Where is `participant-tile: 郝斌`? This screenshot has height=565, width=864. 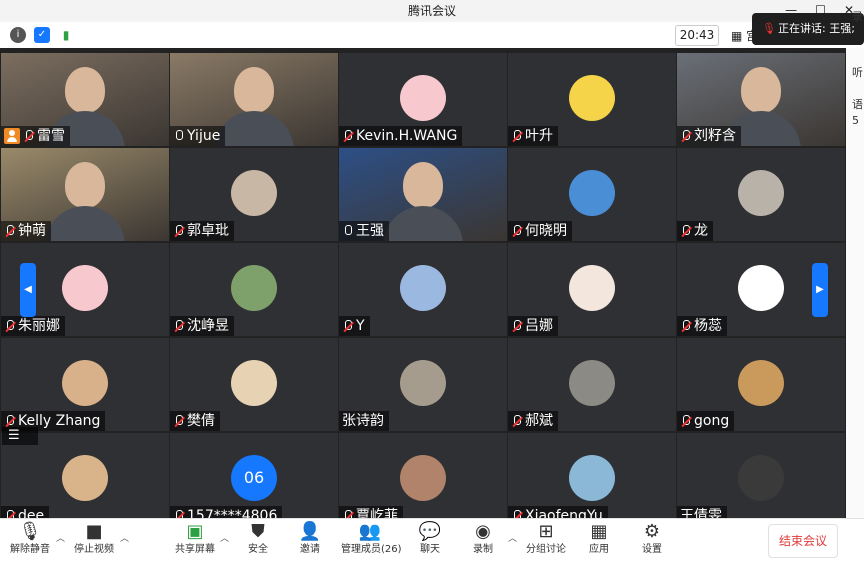 participant-tile: 郝斌 is located at coordinates (592, 384).